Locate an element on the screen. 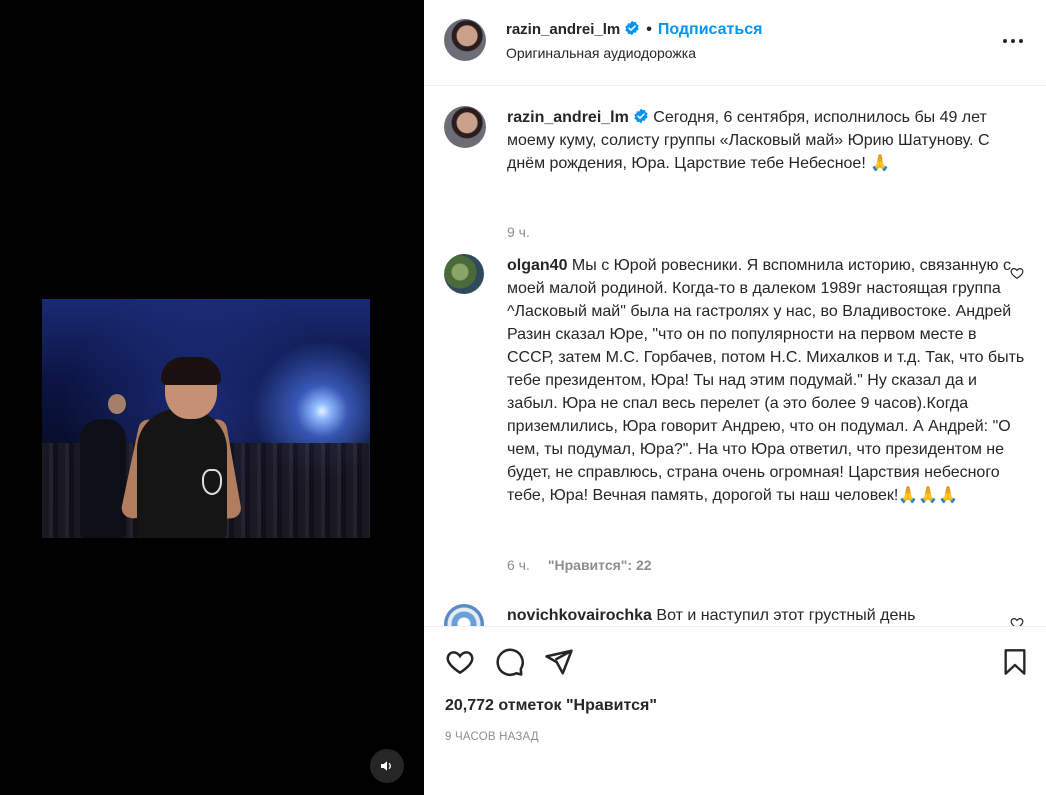 This screenshot has width=1046, height=795. video-shirt-logo is located at coordinates (212, 482).